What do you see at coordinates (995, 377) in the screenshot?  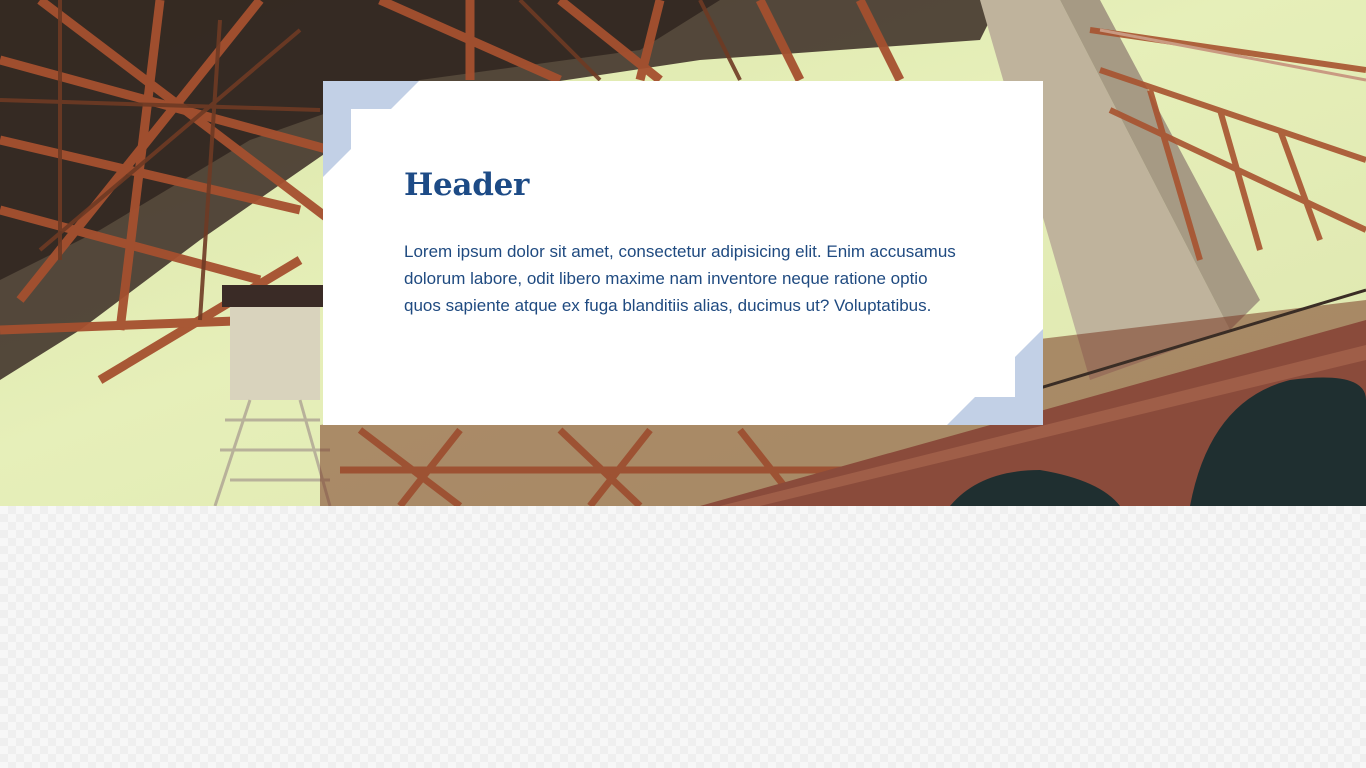 I see `corner-accent-bottom-right` at bounding box center [995, 377].